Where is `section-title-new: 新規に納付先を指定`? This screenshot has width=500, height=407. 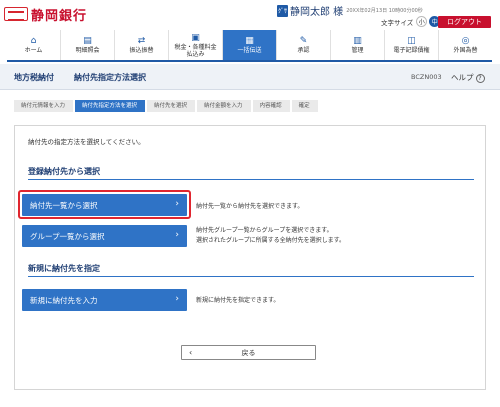 section-title-new: 新規に納付先を指定 is located at coordinates (64, 268).